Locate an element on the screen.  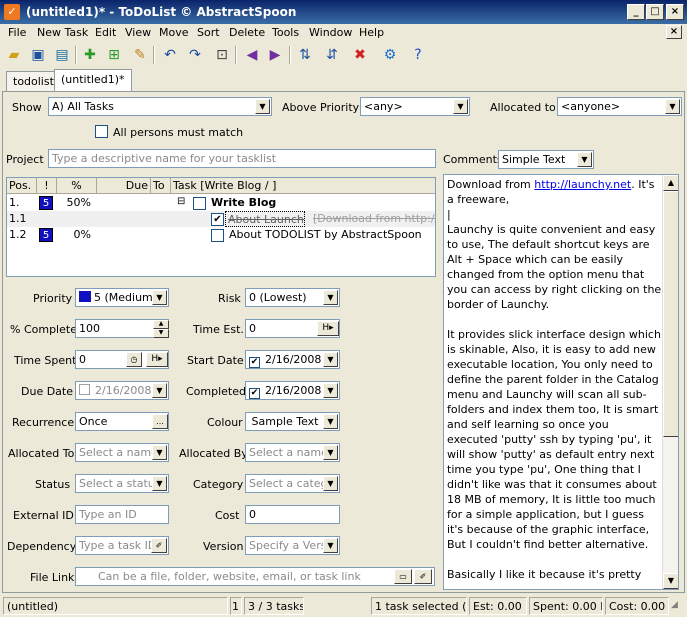
show-filter-select: A) All Tasks ▼ is located at coordinates (160, 106).